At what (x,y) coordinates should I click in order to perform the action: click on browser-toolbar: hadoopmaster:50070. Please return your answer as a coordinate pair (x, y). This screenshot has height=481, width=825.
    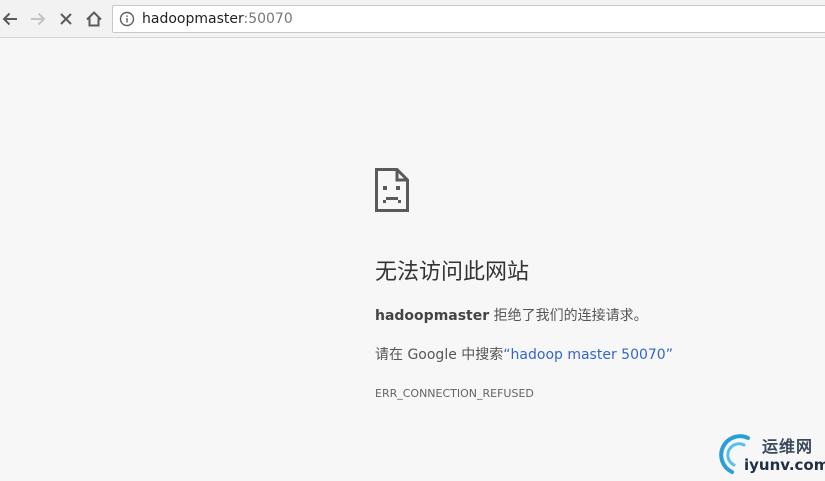
    Looking at the image, I should click on (412, 19).